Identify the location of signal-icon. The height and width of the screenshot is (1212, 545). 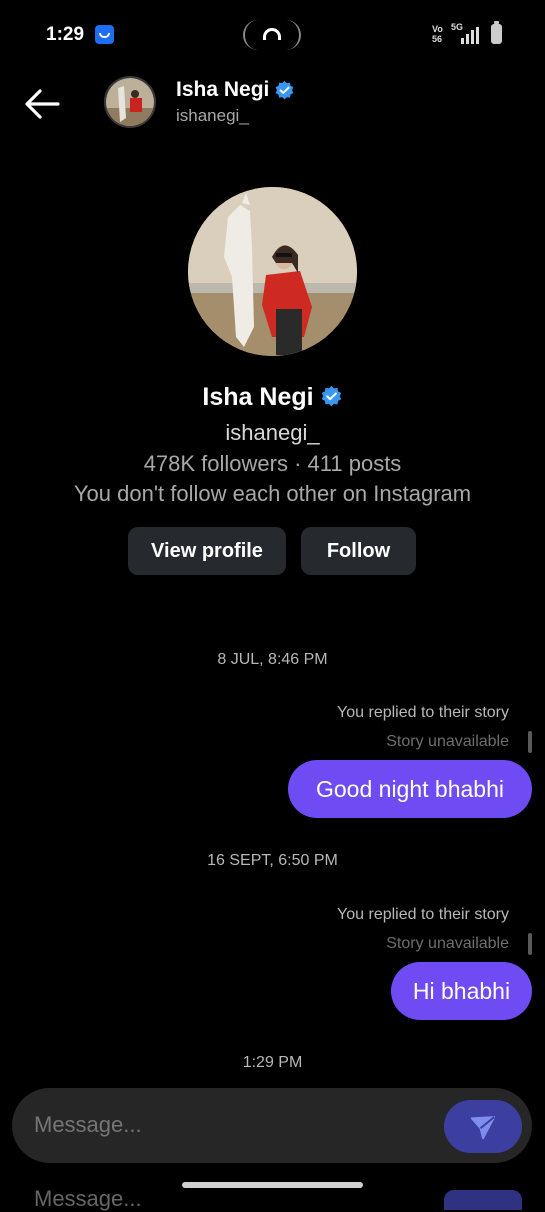
(472, 35).